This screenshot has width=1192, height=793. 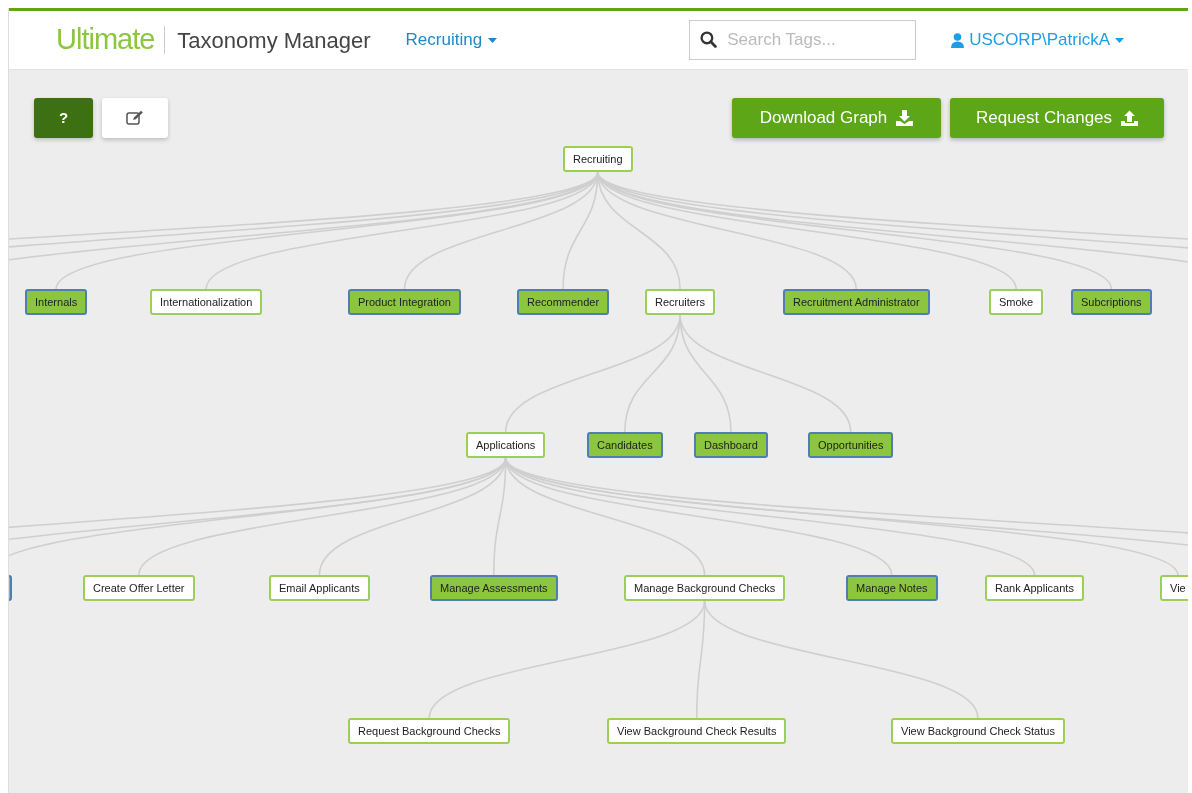 What do you see at coordinates (105, 40) in the screenshot?
I see `logo: Ultimate` at bounding box center [105, 40].